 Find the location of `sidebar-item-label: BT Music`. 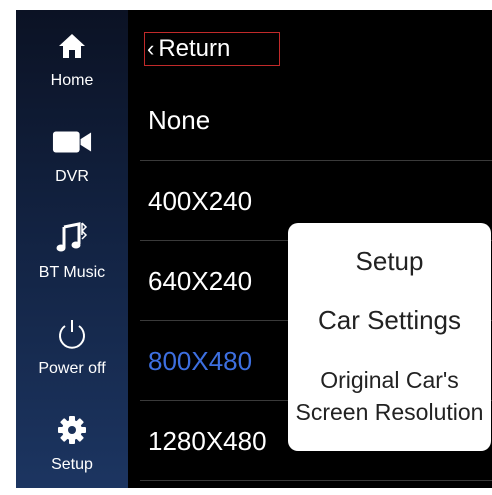

sidebar-item-label: BT Music is located at coordinates (72, 272).